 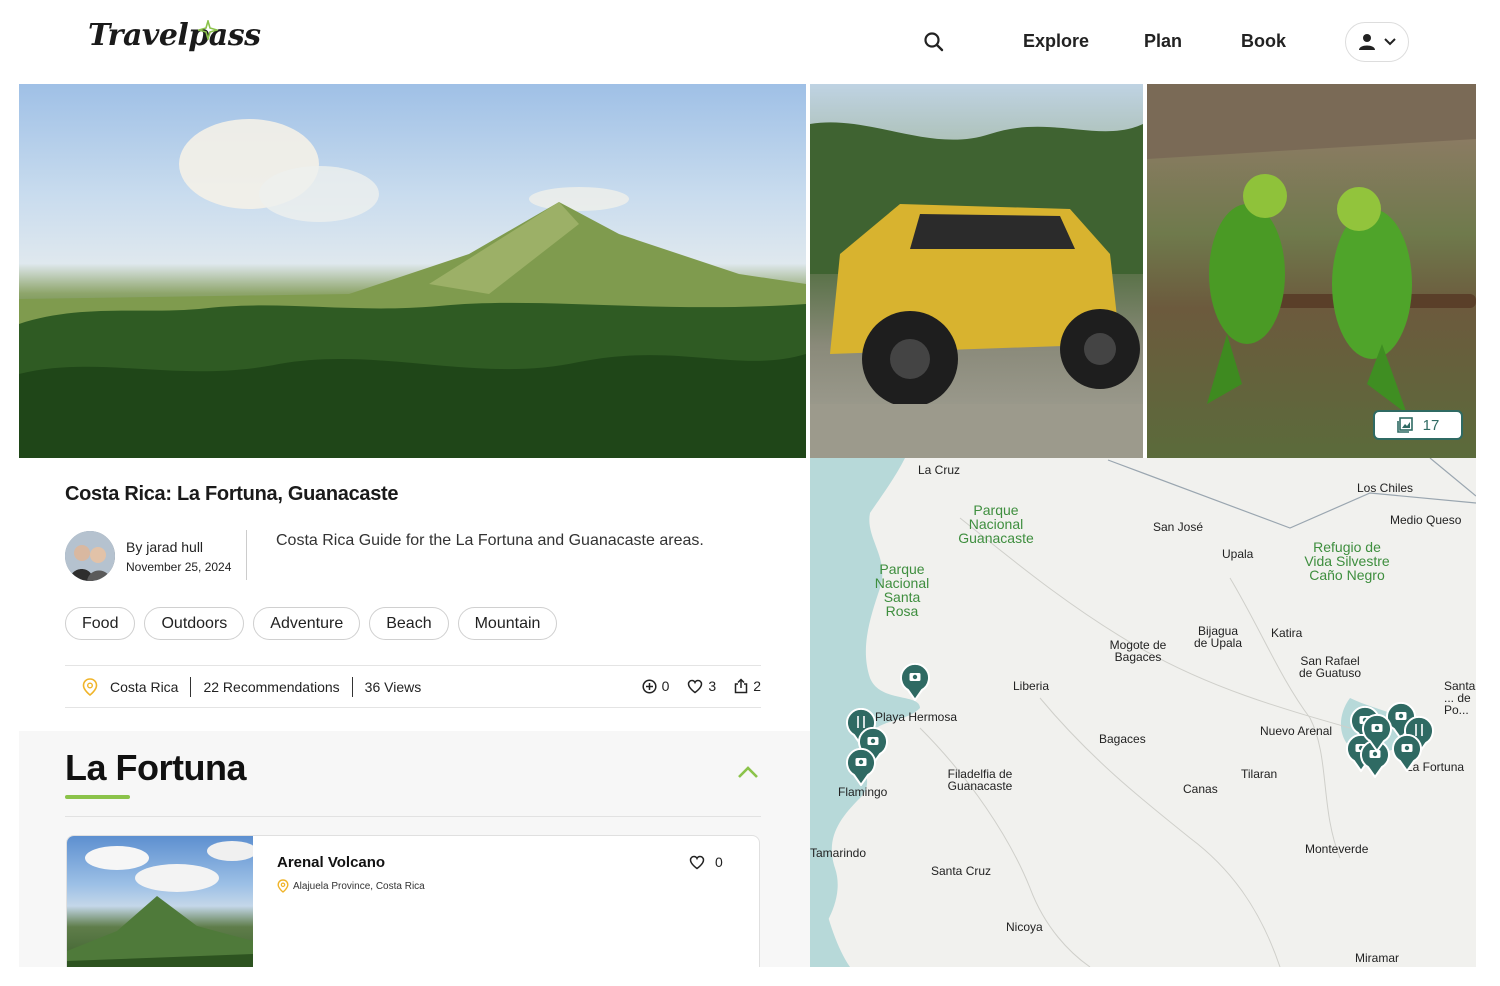 I want to click on parrots-image, so click(x=1311, y=249).